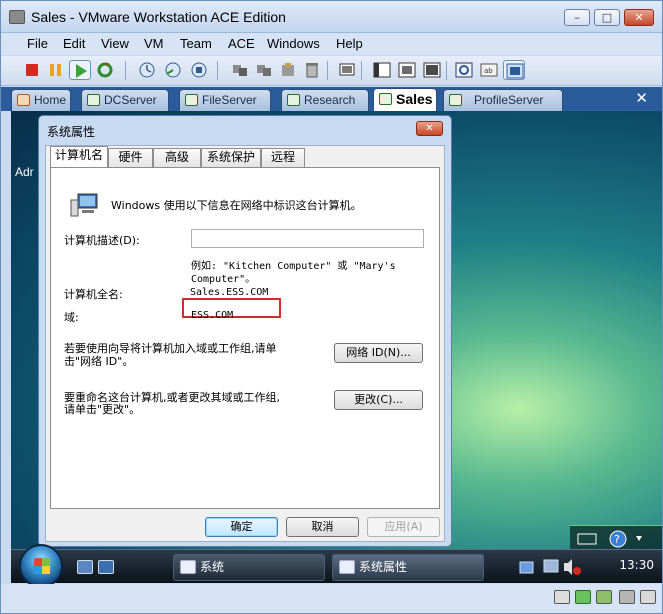 This screenshot has width=663, height=614. I want to click on tab-label: Home, so click(50, 100).